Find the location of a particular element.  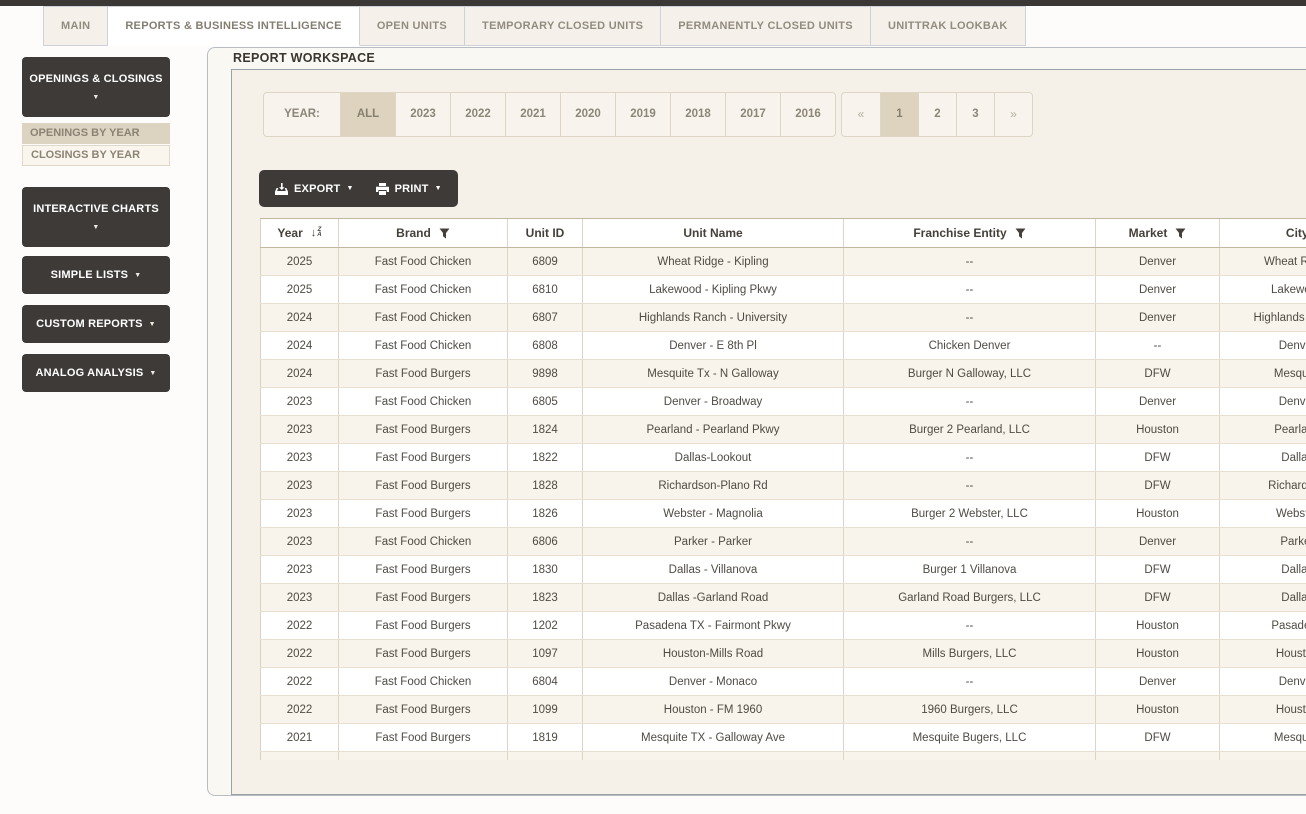

pagination-page-2: 2 is located at coordinates (937, 114).